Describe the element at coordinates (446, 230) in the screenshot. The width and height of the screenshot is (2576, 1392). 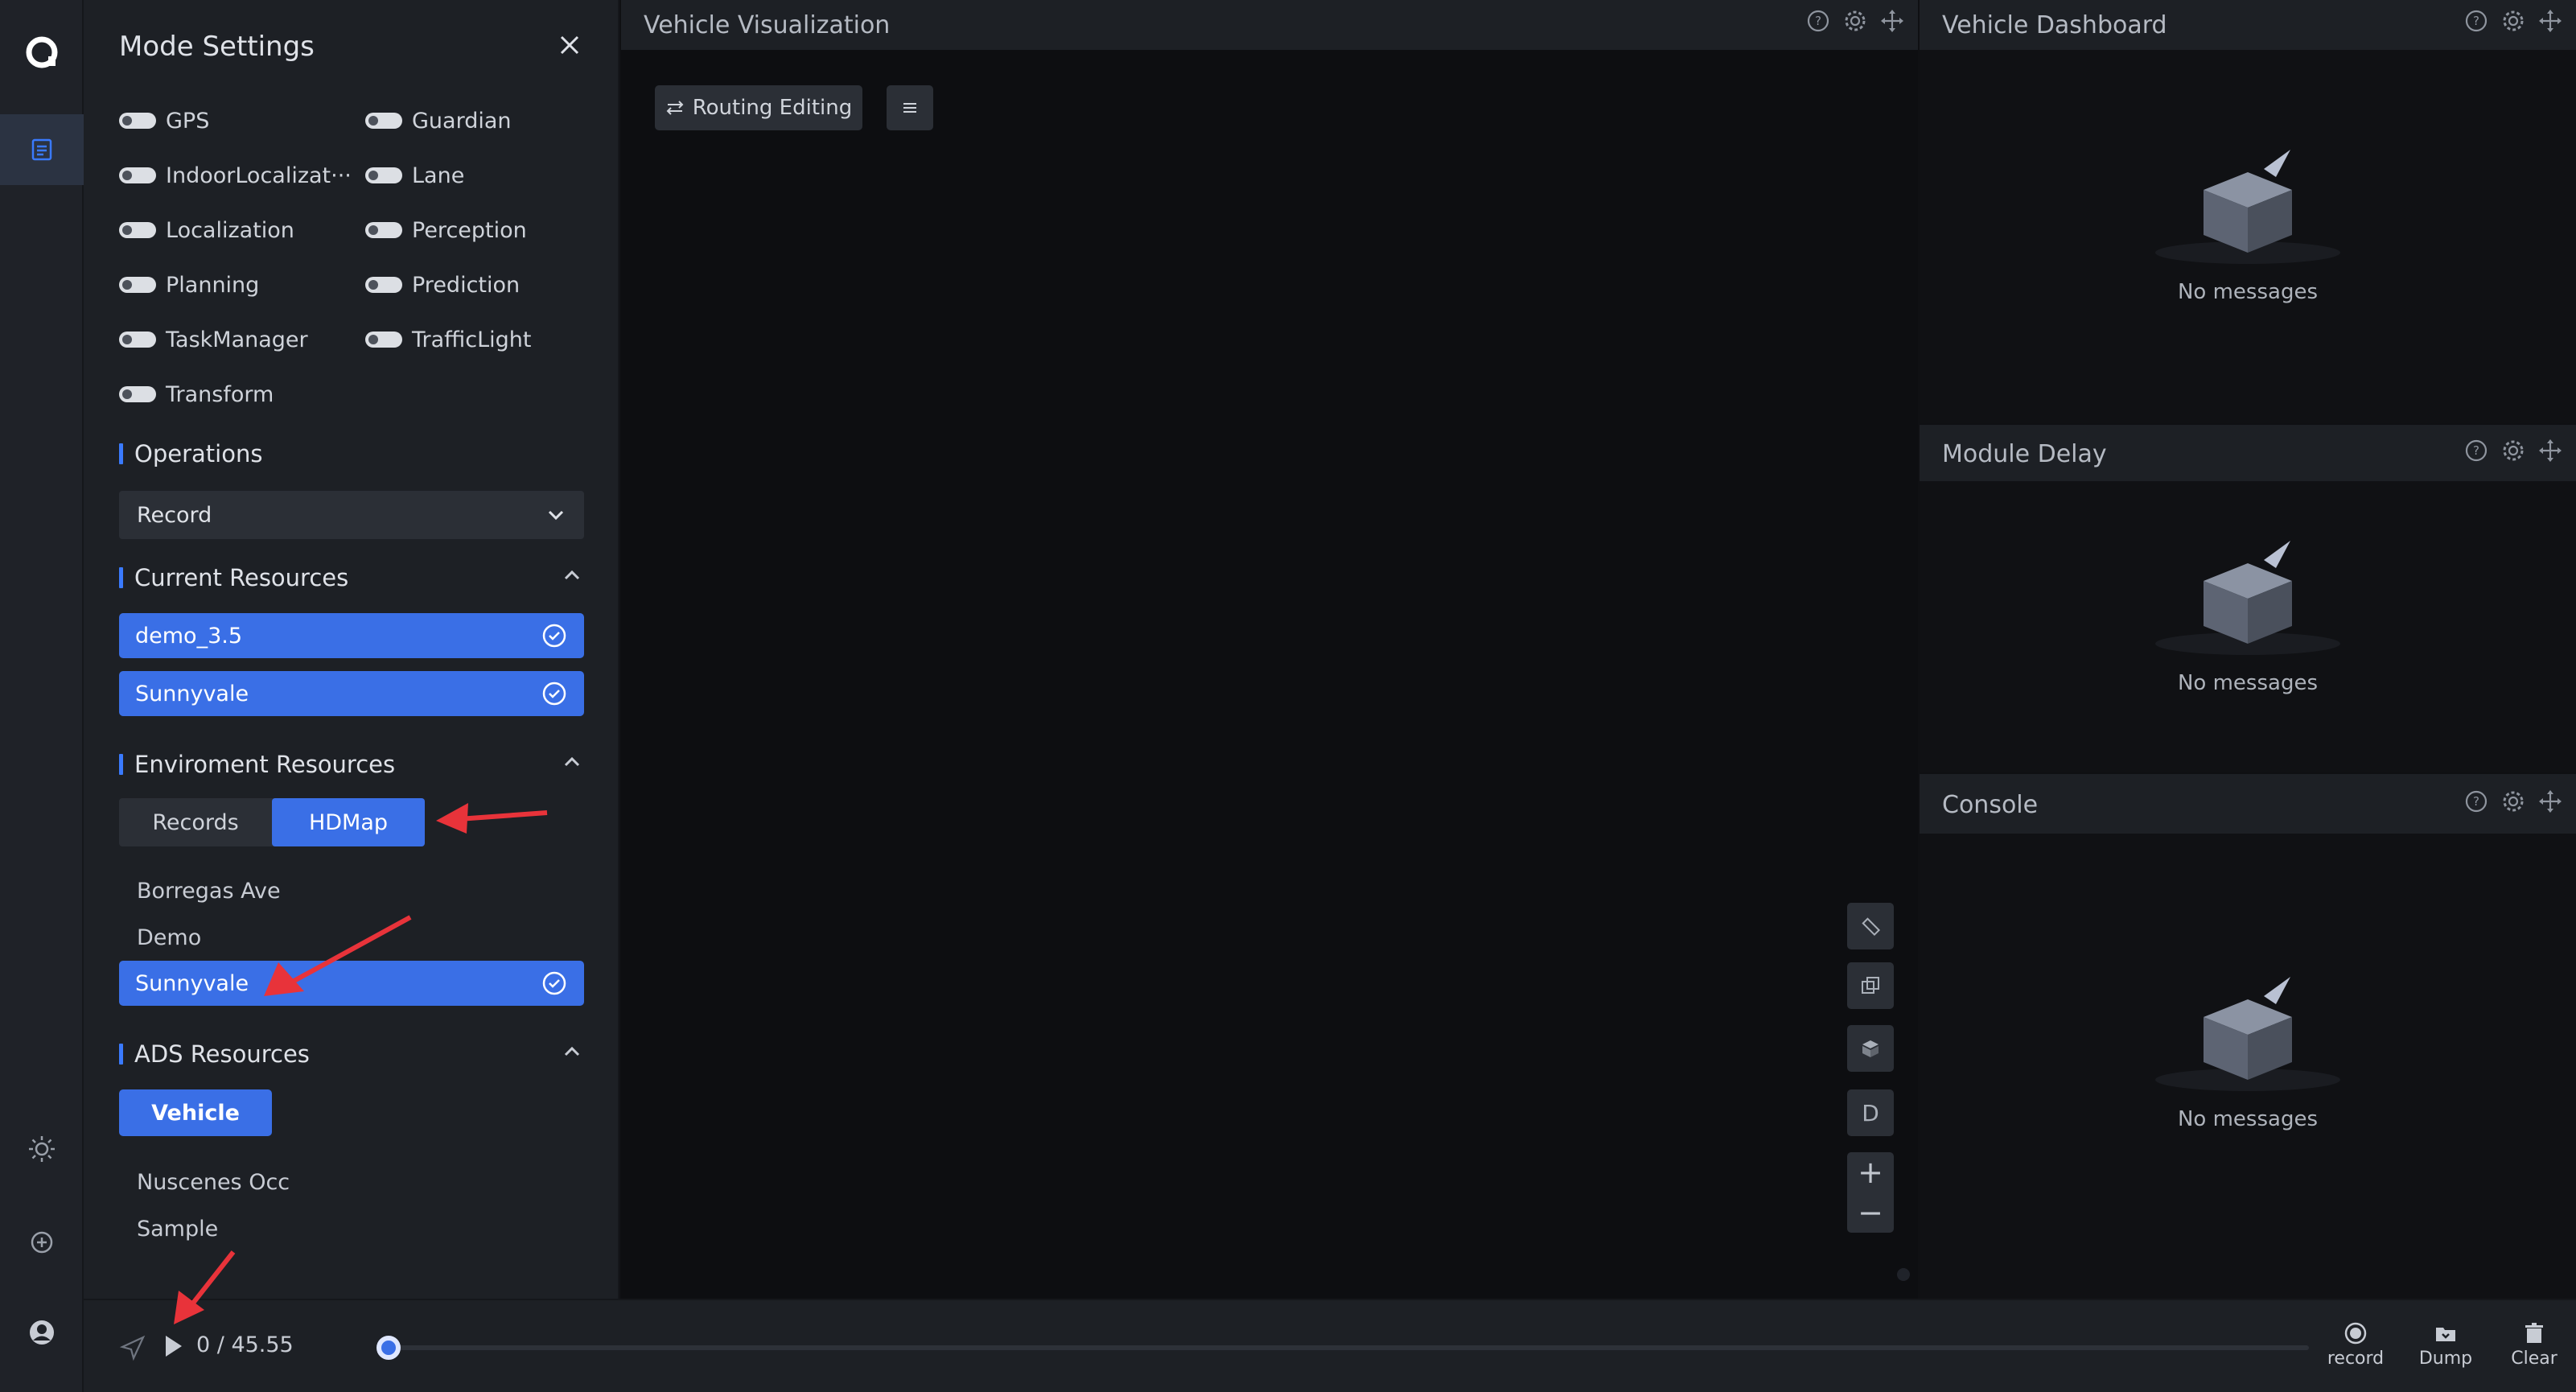
I see `module-toggle-perception: Perception` at that location.